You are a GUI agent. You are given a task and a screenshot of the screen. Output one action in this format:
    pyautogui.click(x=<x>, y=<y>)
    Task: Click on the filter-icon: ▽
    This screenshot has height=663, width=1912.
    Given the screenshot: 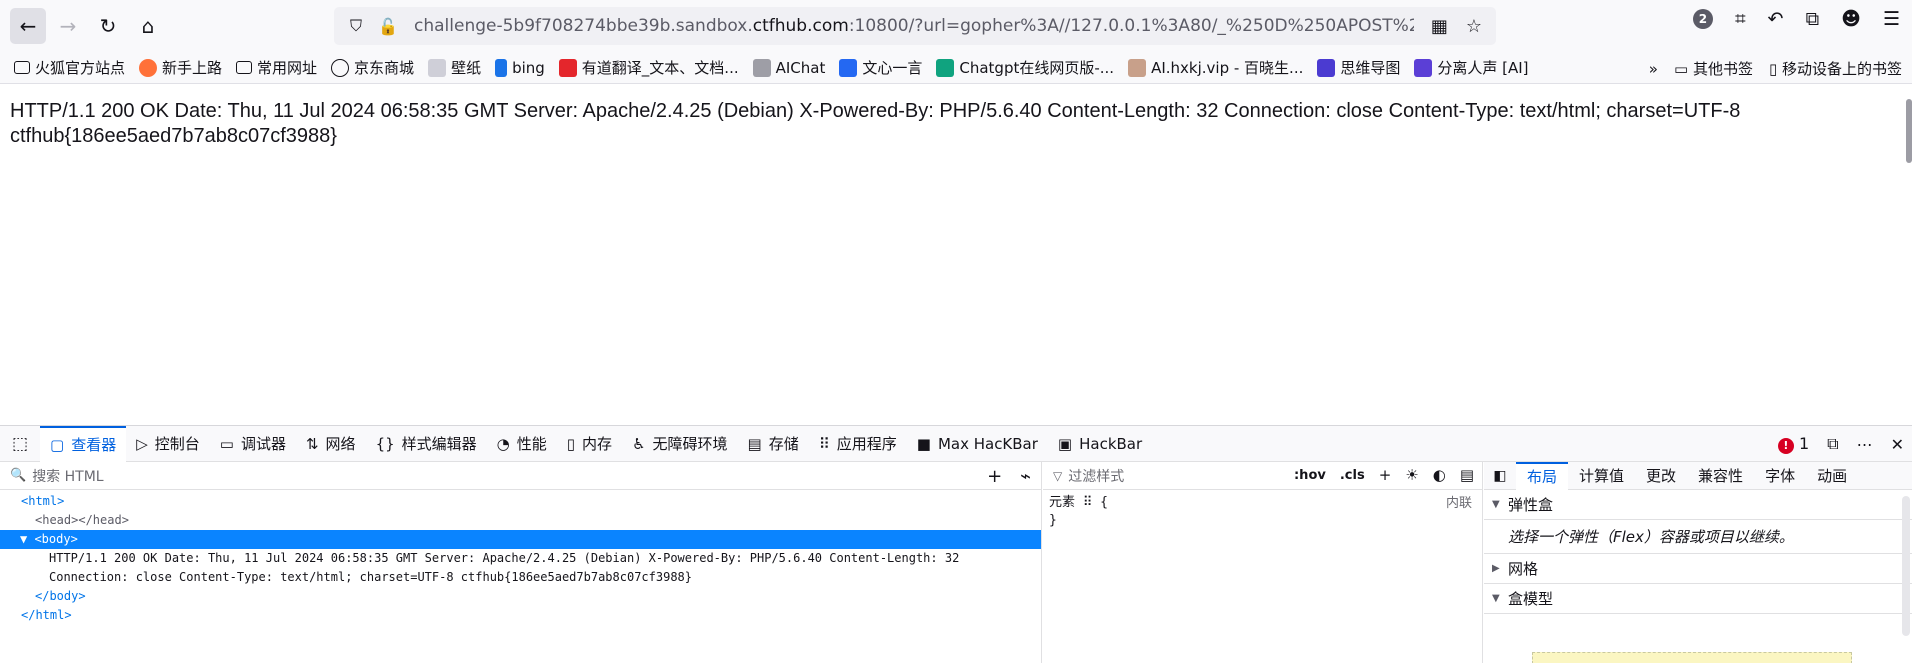 What is the action you would take?
    pyautogui.click(x=1058, y=475)
    